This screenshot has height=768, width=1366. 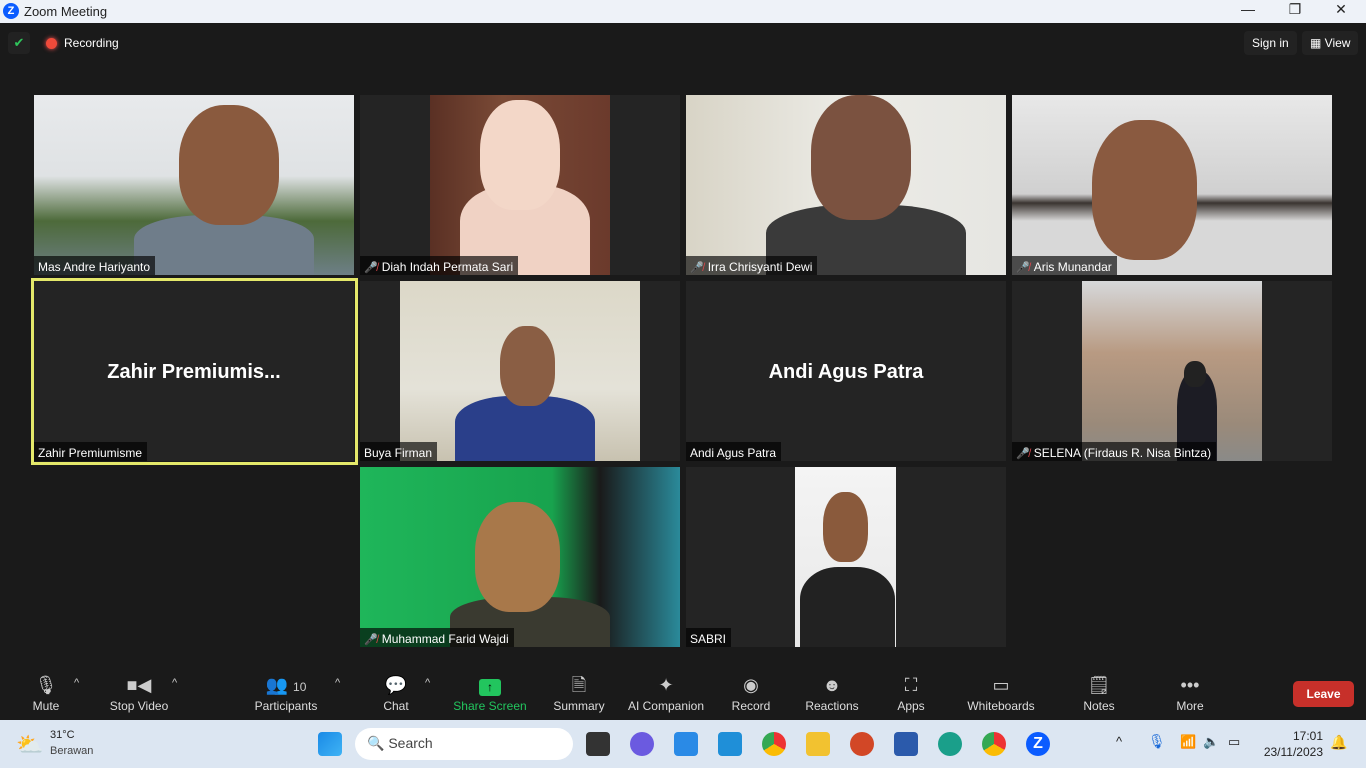 I want to click on battery-icon: ▭, so click(x=1234, y=742).